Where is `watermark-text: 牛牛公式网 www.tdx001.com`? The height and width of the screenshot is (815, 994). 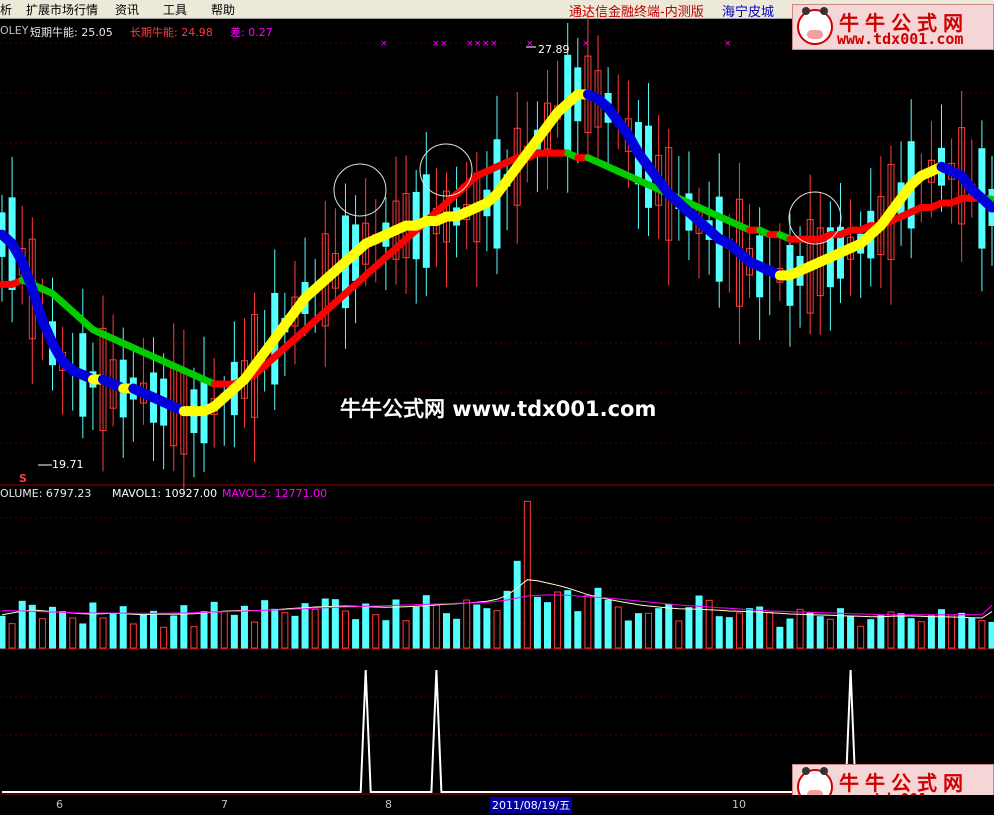 watermark-text: 牛牛公式网 www.tdx001.com is located at coordinates (498, 409).